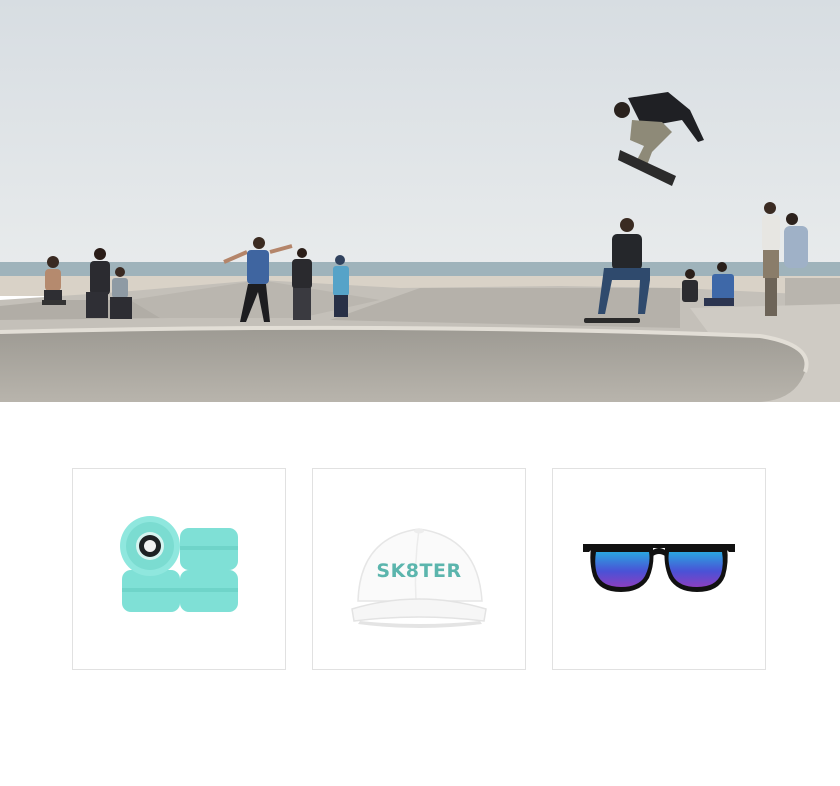 The image size is (840, 786). Describe the element at coordinates (403, 364) in the screenshot. I see `skate-bowl` at that location.